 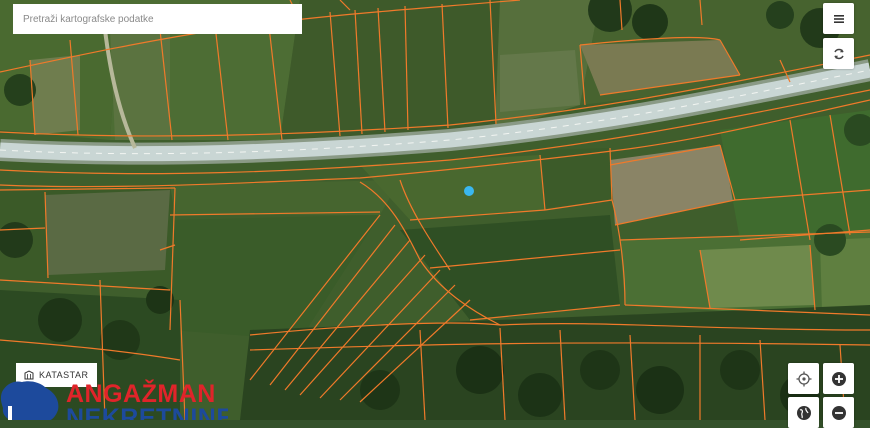 I want to click on hamburger-menu-icon, so click(x=838, y=18).